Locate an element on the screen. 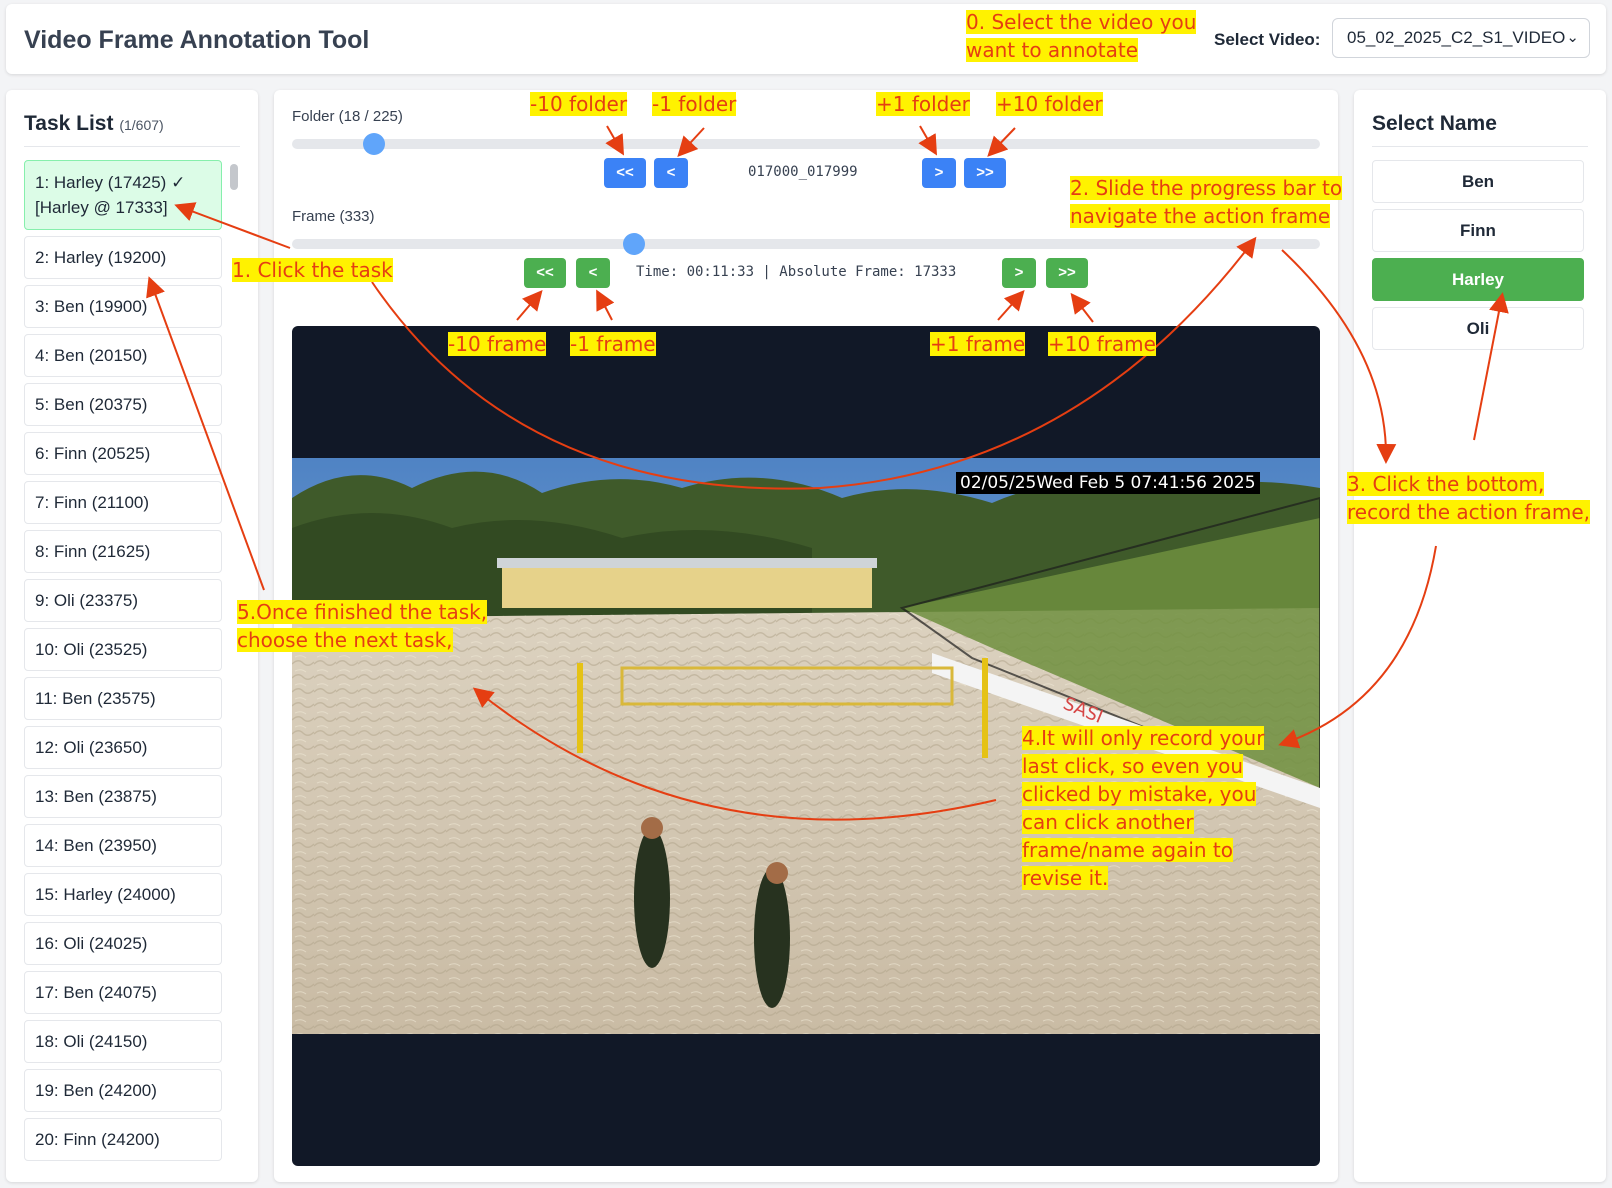 The height and width of the screenshot is (1188, 1612). annotation-step1: 1. Click the task is located at coordinates (312, 270).